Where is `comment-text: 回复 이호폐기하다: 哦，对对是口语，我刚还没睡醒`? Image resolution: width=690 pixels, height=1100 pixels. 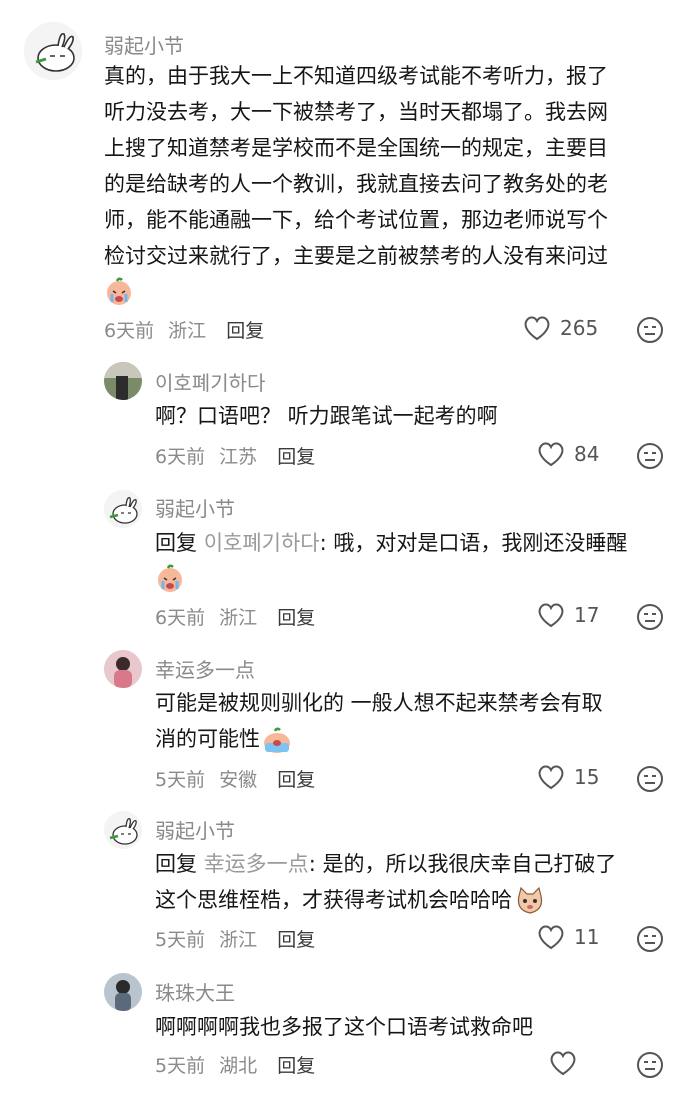 comment-text: 回复 이호폐기하다: 哦，对对是口语，我刚还没睡醒 is located at coordinates (391, 543).